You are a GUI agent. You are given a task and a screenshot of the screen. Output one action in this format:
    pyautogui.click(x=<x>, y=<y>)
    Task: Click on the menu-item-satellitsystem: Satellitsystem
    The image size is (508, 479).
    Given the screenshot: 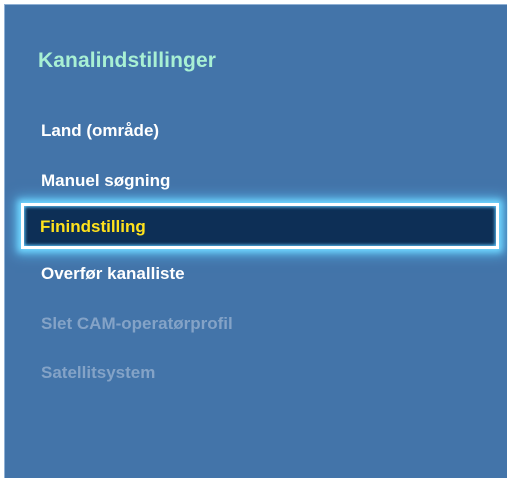 What is the action you would take?
    pyautogui.click(x=98, y=372)
    